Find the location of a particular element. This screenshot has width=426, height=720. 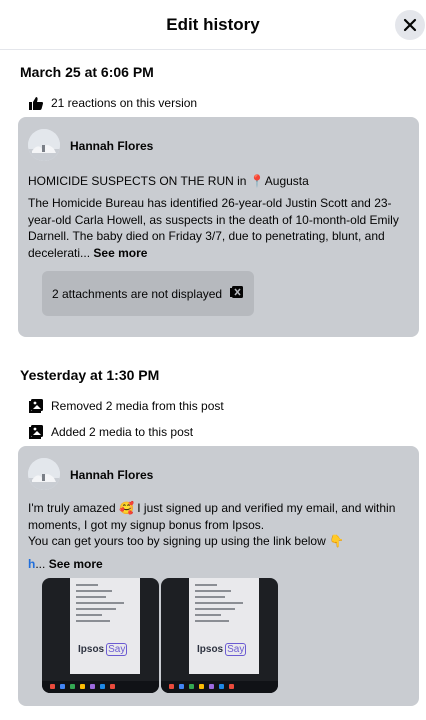

version-date: Yesterday at 1:30 PM is located at coordinates (90, 375).